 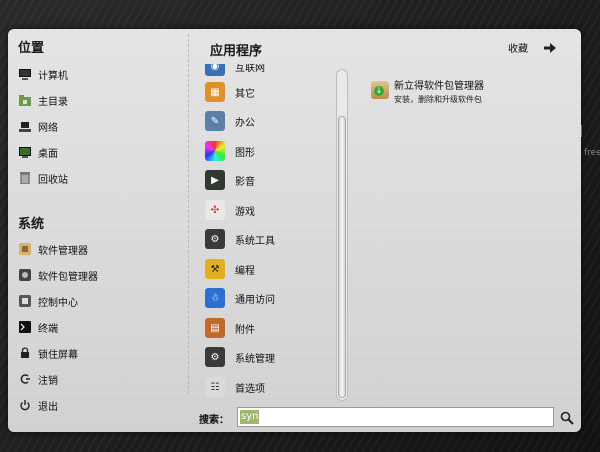 I want to click on category-graphics: 图形, so click(x=230, y=151).